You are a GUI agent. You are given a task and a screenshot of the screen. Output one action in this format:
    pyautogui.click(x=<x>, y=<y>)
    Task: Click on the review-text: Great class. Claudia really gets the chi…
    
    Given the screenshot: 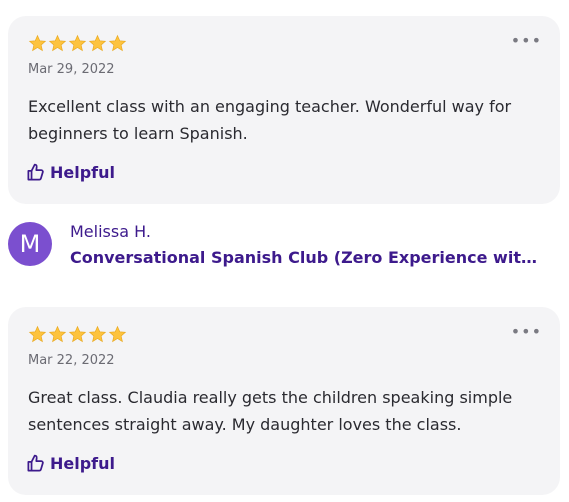 What is the action you would take?
    pyautogui.click(x=270, y=411)
    